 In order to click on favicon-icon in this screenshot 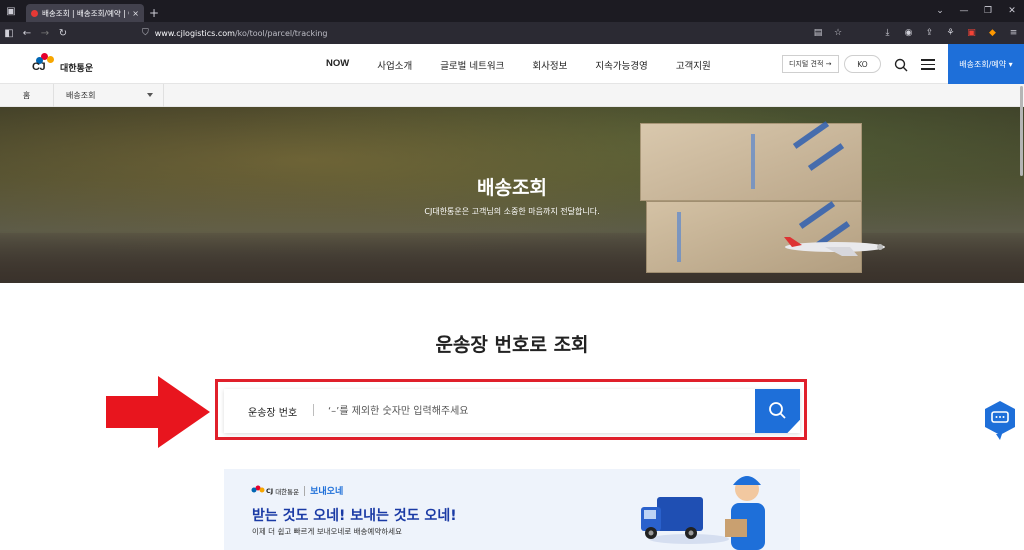, I will do `click(34, 13)`.